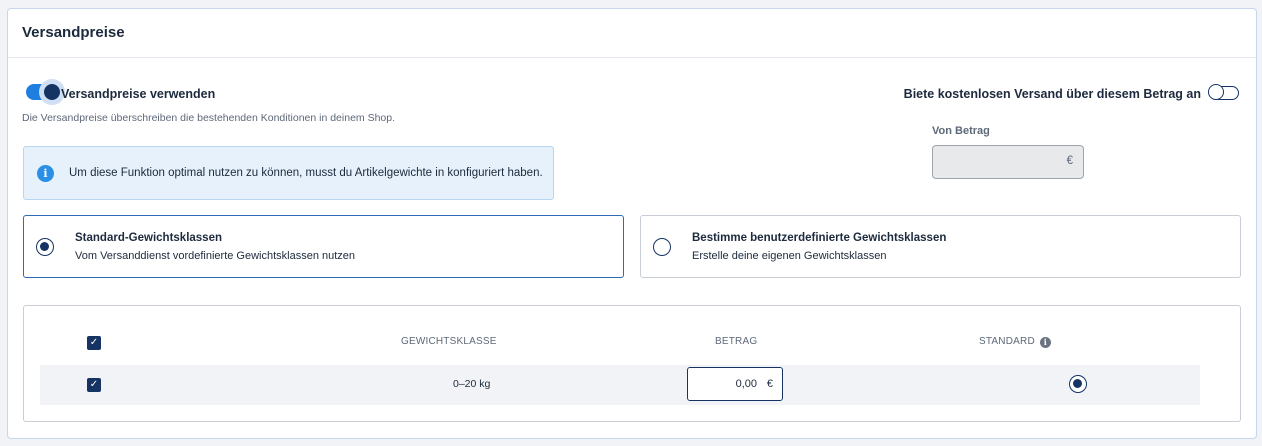 The image size is (1262, 446). Describe the element at coordinates (94, 343) in the screenshot. I see `select-all-checkbox: ✓` at that location.